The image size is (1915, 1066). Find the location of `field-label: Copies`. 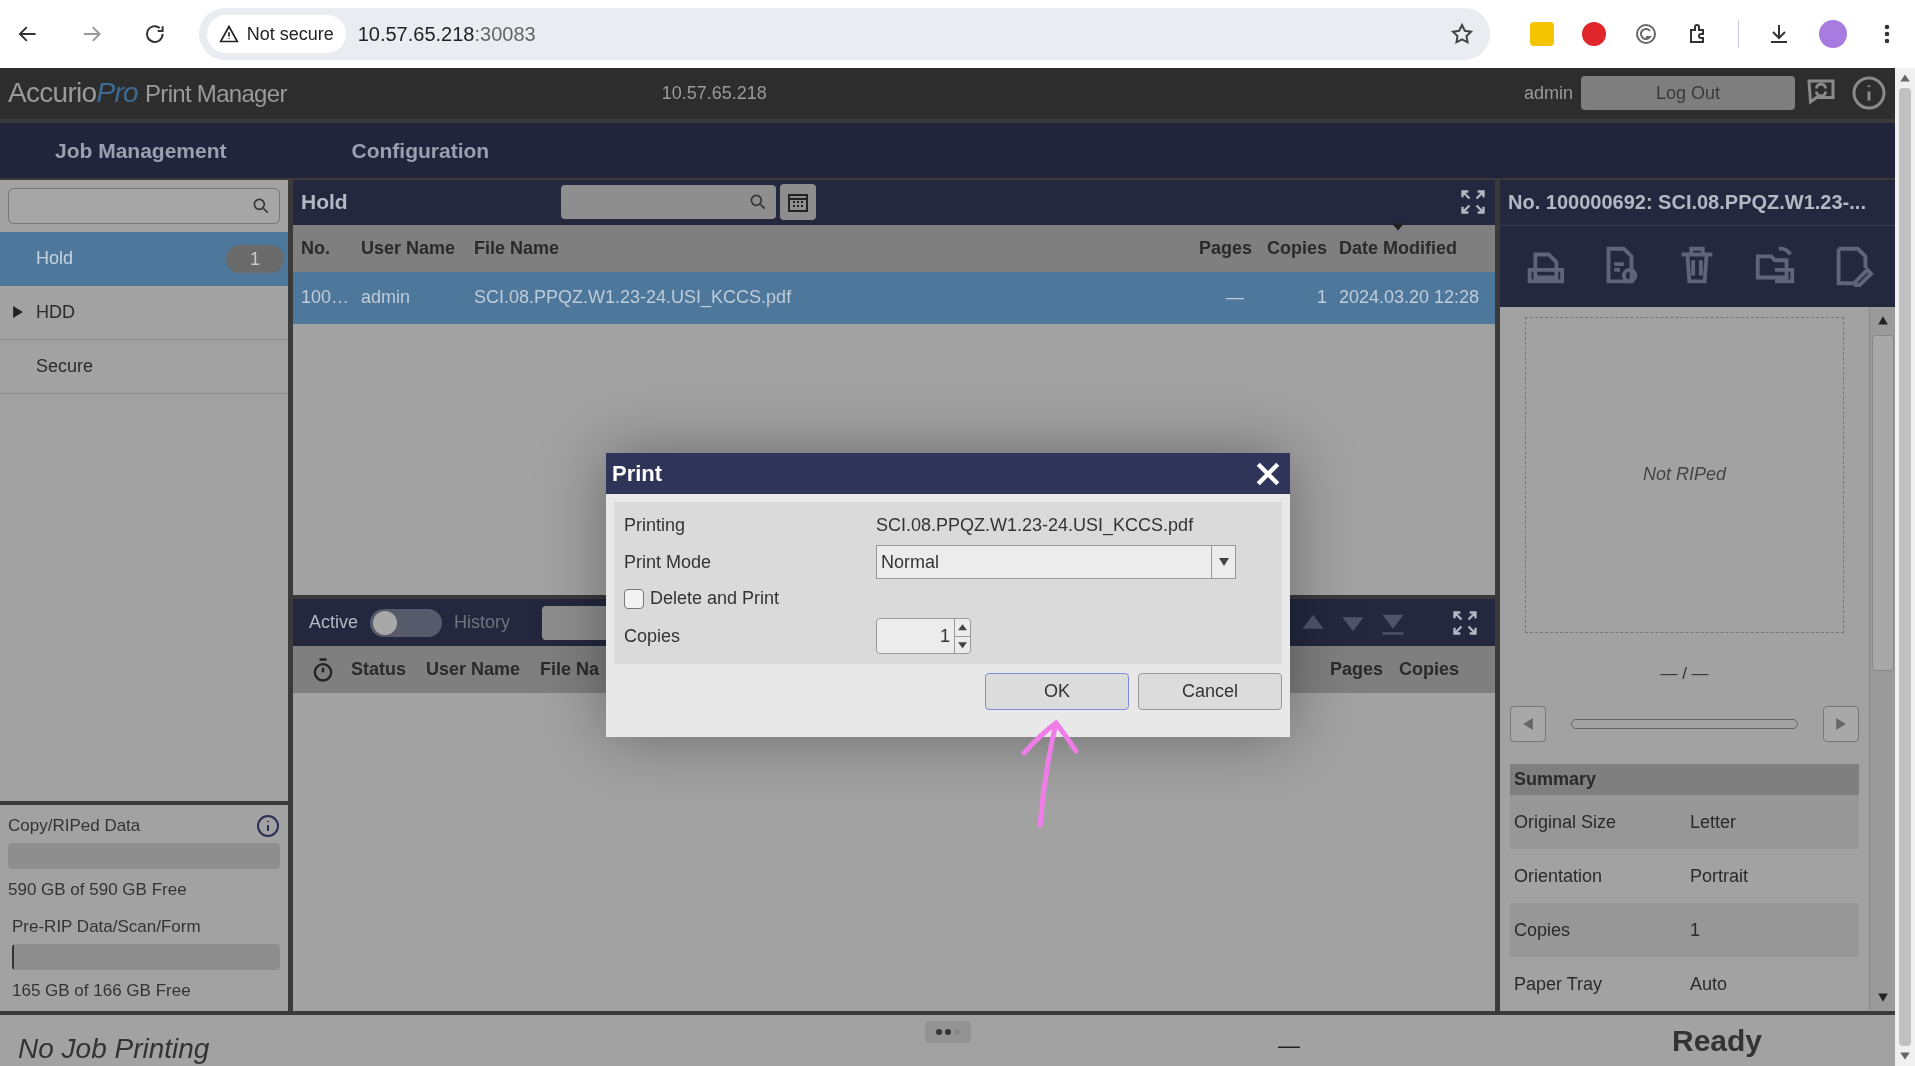

field-label: Copies is located at coordinates (653, 636).